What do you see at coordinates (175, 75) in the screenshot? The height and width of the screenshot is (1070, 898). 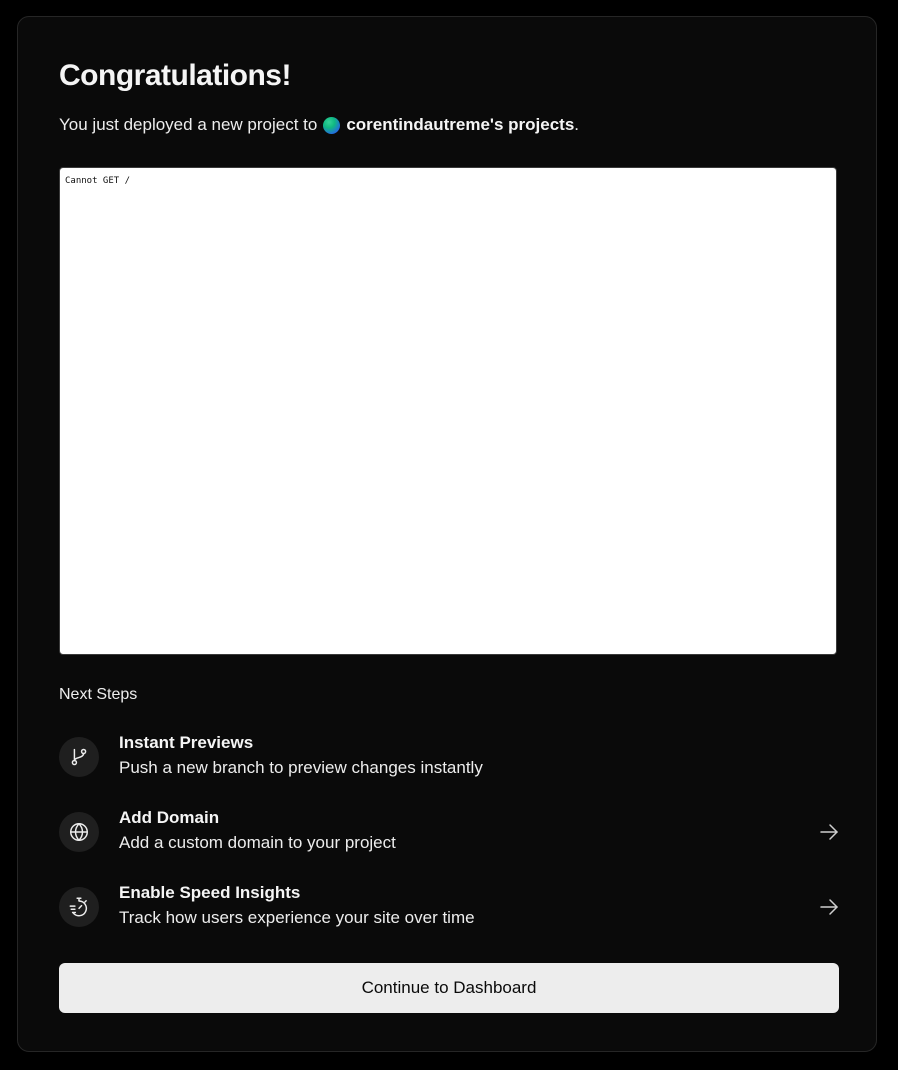 I see `page-title: Congratulations!` at bounding box center [175, 75].